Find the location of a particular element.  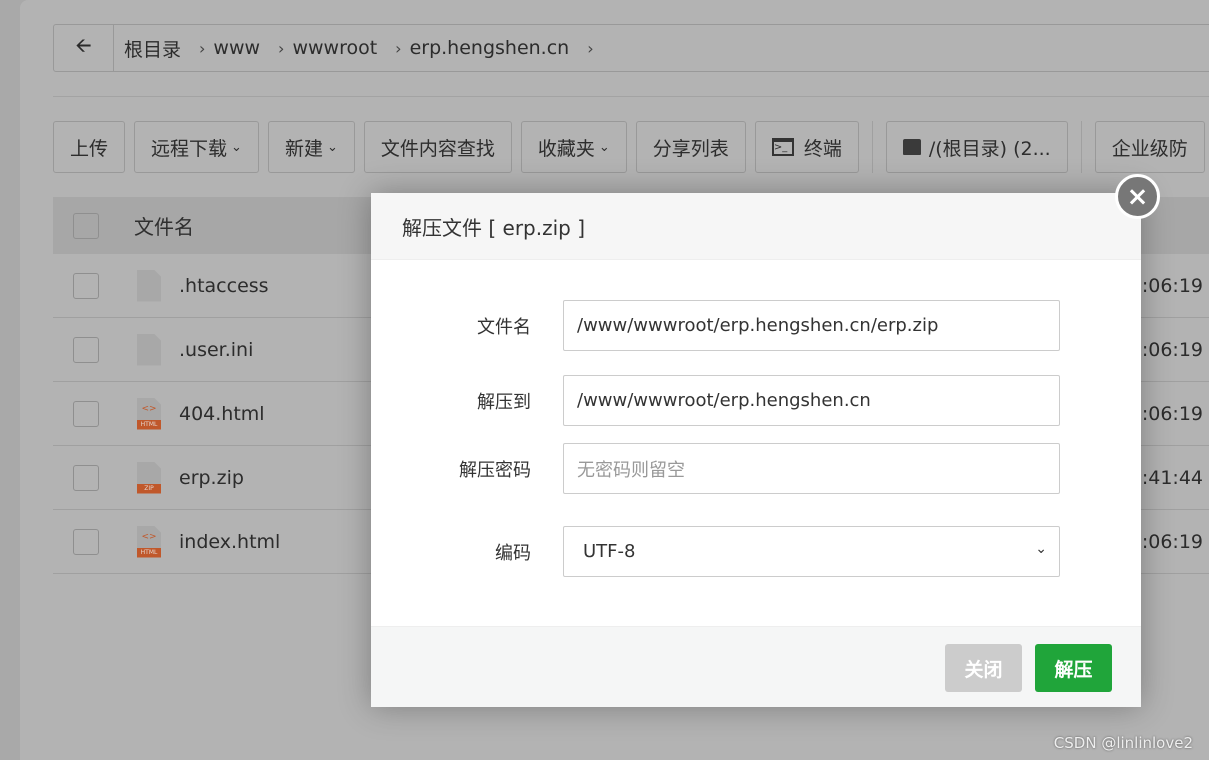

favorites-button: 收藏夹 ⌄ is located at coordinates (573, 147).